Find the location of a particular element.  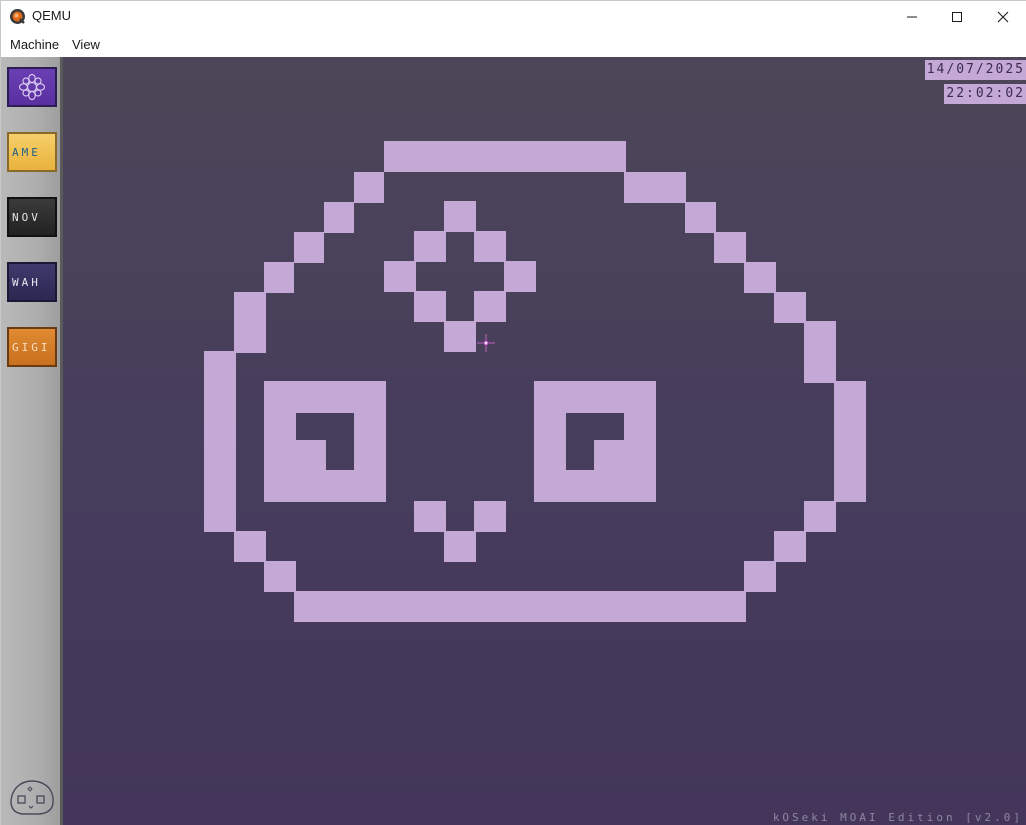

qemu-app-icon is located at coordinates (17, 16).